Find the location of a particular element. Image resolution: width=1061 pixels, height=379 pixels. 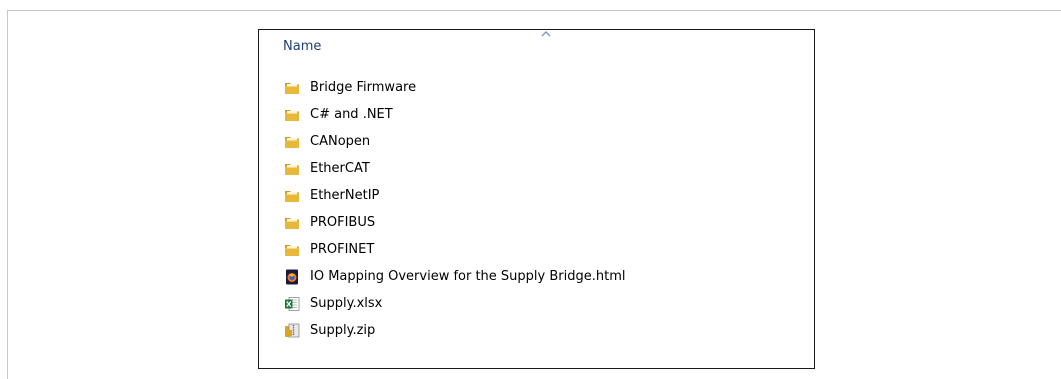

excel-icon is located at coordinates (292, 304).